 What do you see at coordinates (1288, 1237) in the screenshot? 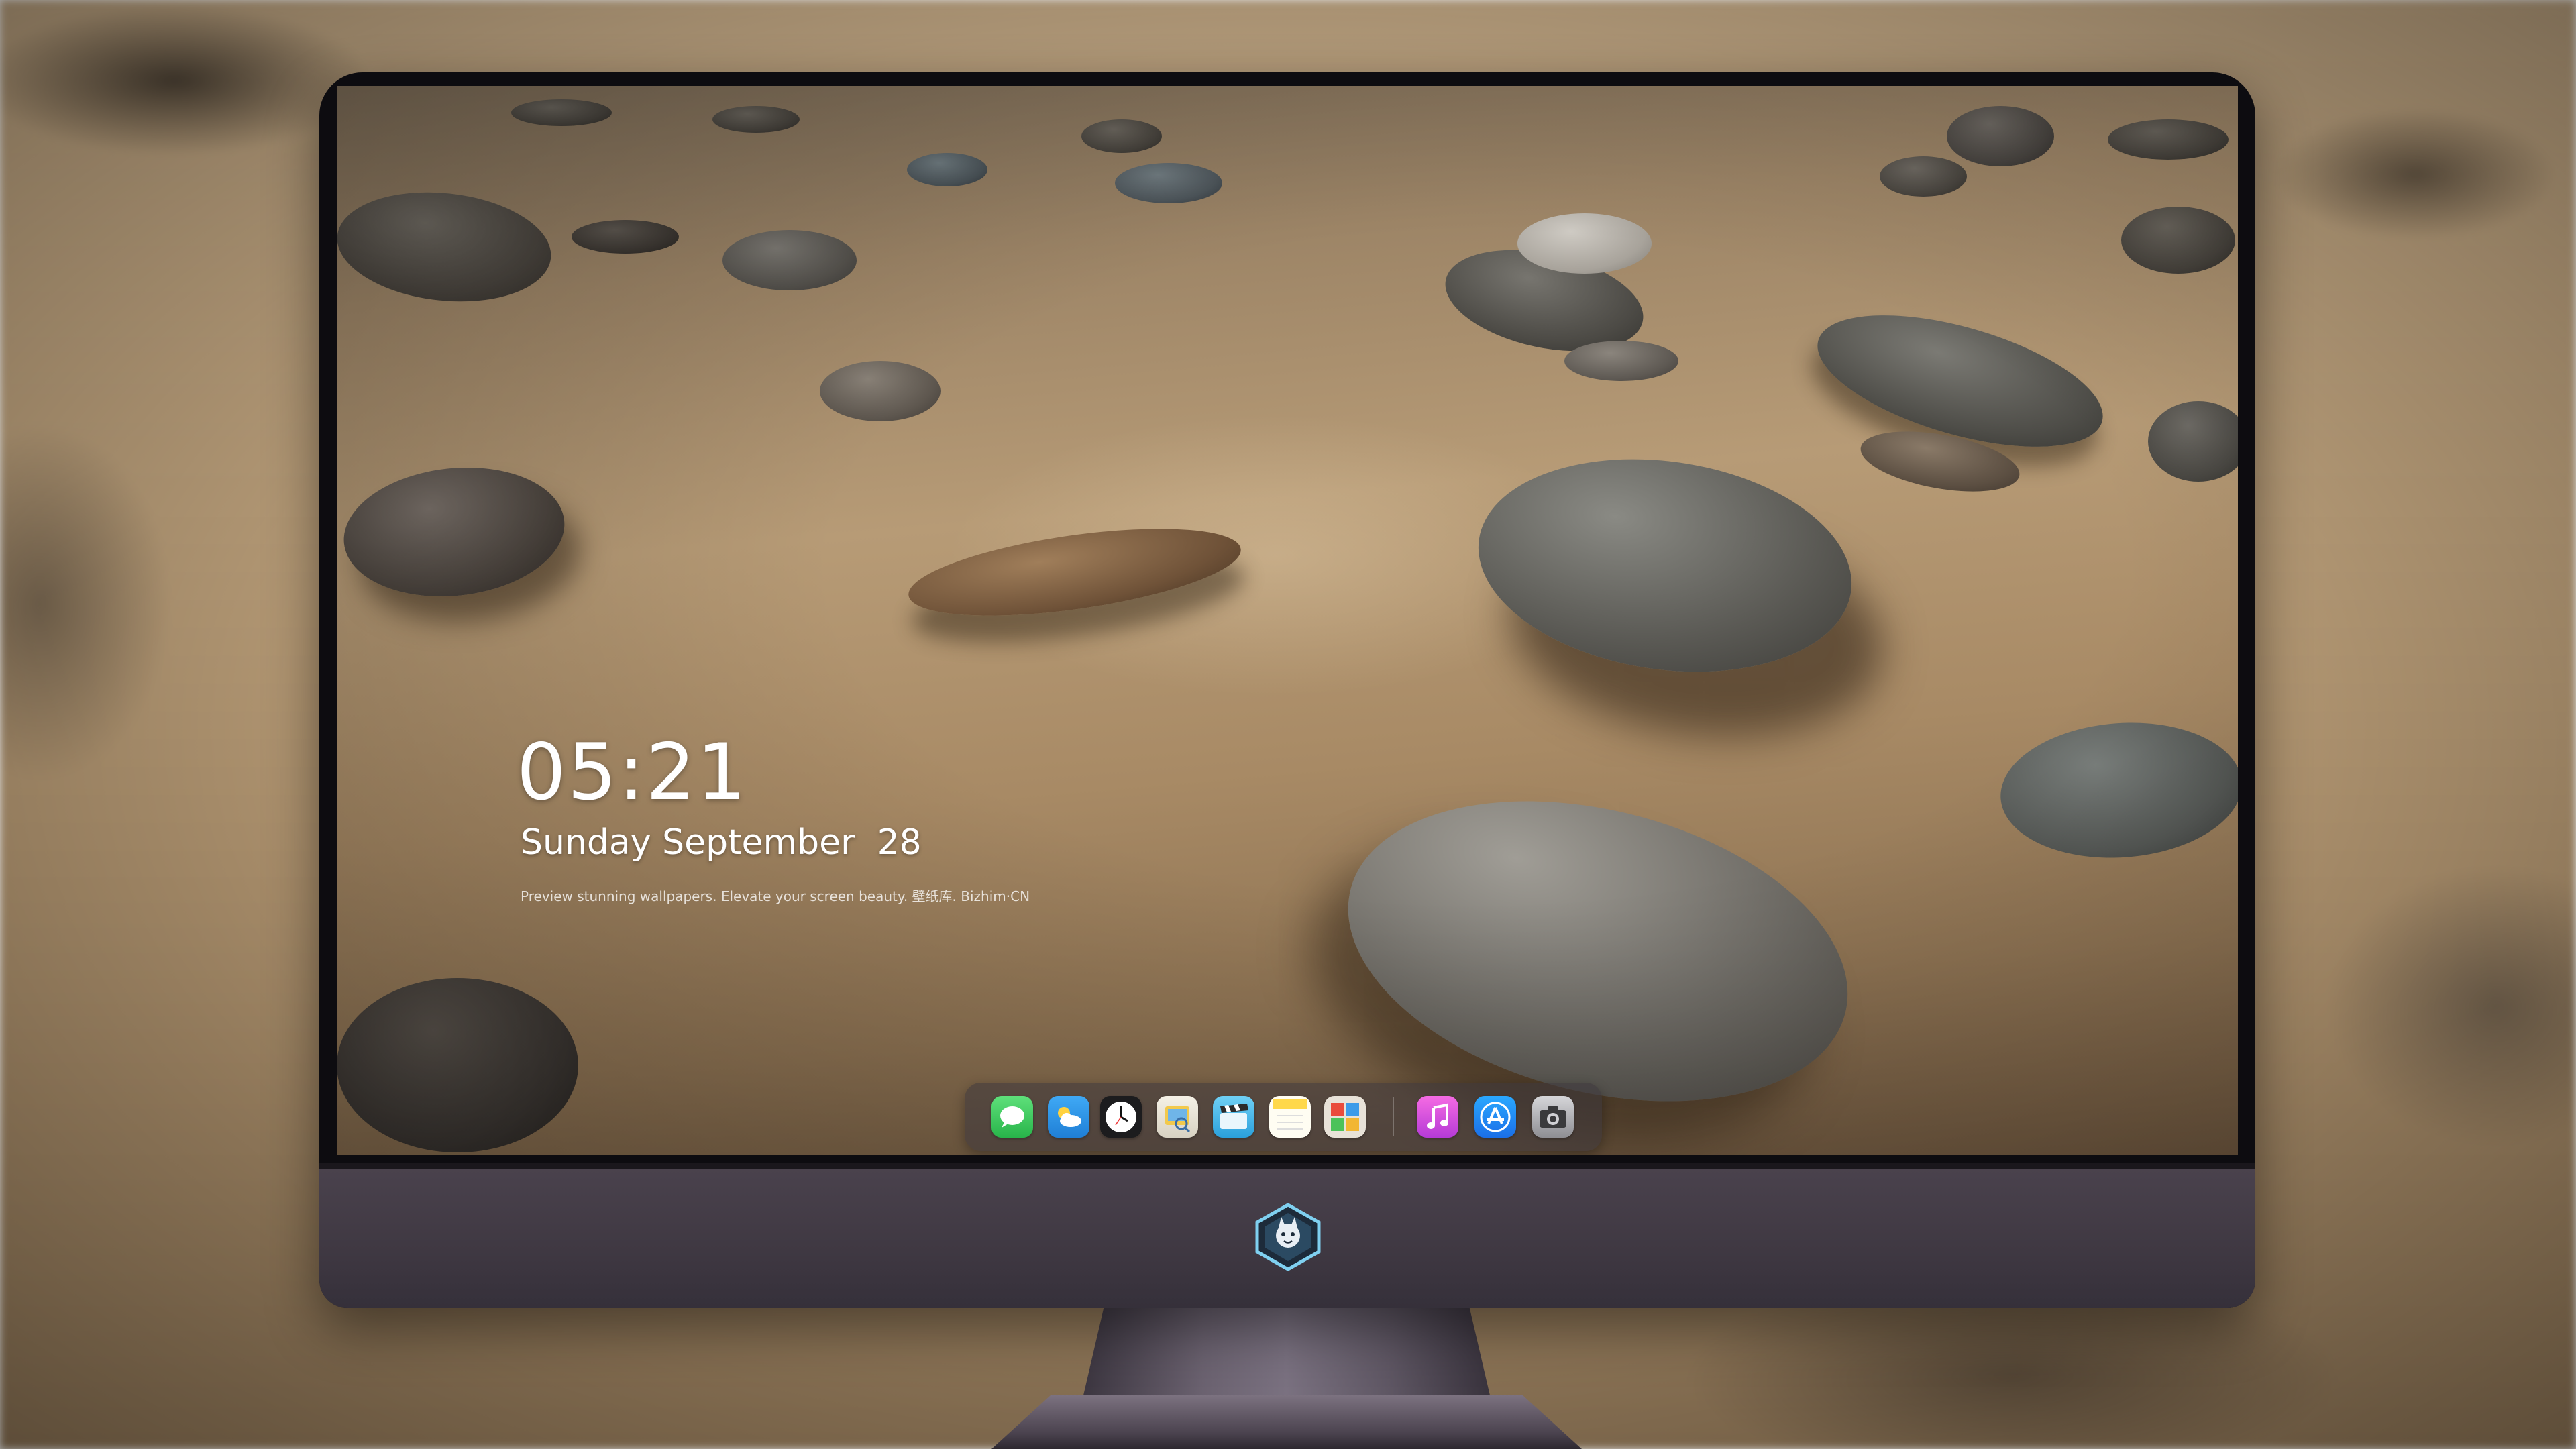
I see `brand-logo-icon` at bounding box center [1288, 1237].